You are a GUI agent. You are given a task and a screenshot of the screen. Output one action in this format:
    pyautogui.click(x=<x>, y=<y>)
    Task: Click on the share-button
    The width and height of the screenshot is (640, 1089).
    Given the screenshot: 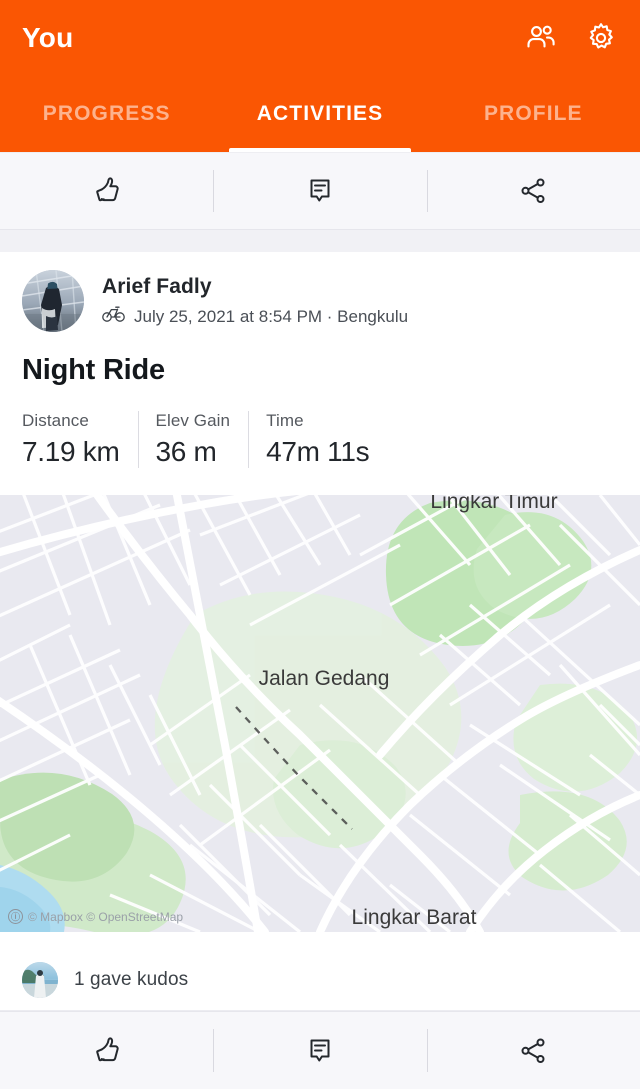 What is the action you would take?
    pyautogui.click(x=533, y=191)
    